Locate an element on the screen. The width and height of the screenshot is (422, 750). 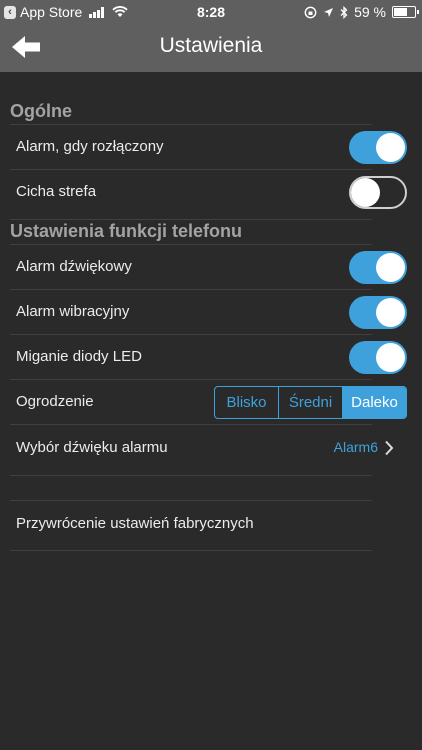
row-label: Ogrodzenie is located at coordinates (55, 401).